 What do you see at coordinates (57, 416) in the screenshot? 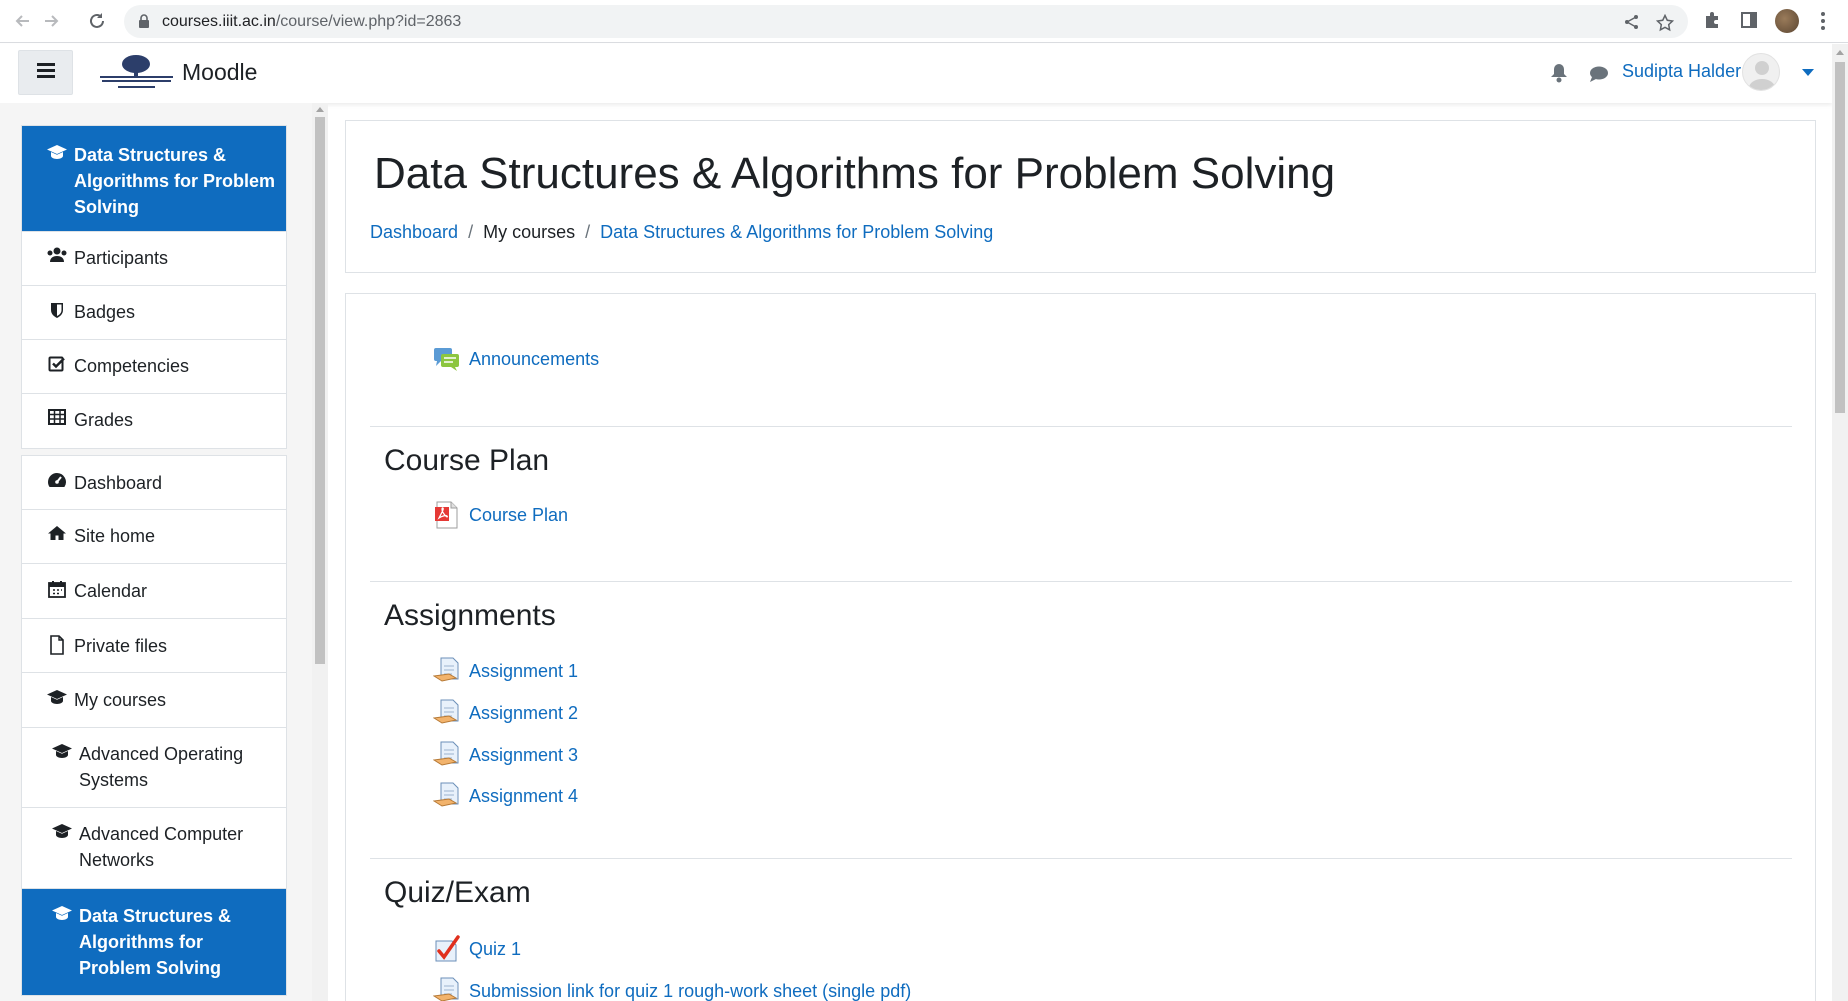
I see `table-icon` at bounding box center [57, 416].